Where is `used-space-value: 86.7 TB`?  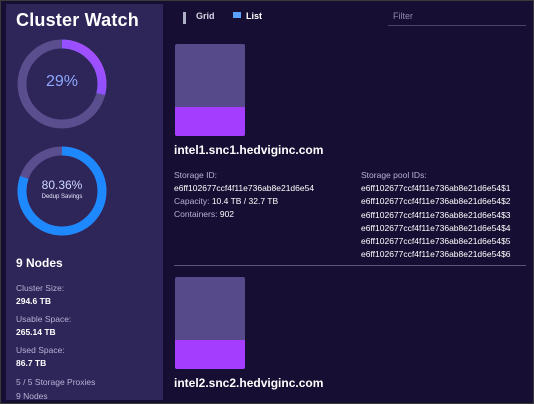
used-space-value: 86.7 TB is located at coordinates (31, 363).